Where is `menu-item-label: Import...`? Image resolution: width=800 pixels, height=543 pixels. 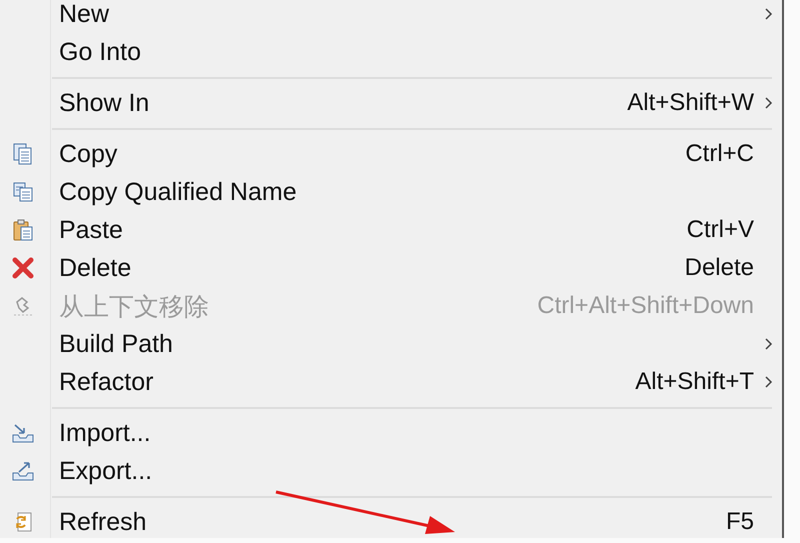 menu-item-label: Import... is located at coordinates (105, 433).